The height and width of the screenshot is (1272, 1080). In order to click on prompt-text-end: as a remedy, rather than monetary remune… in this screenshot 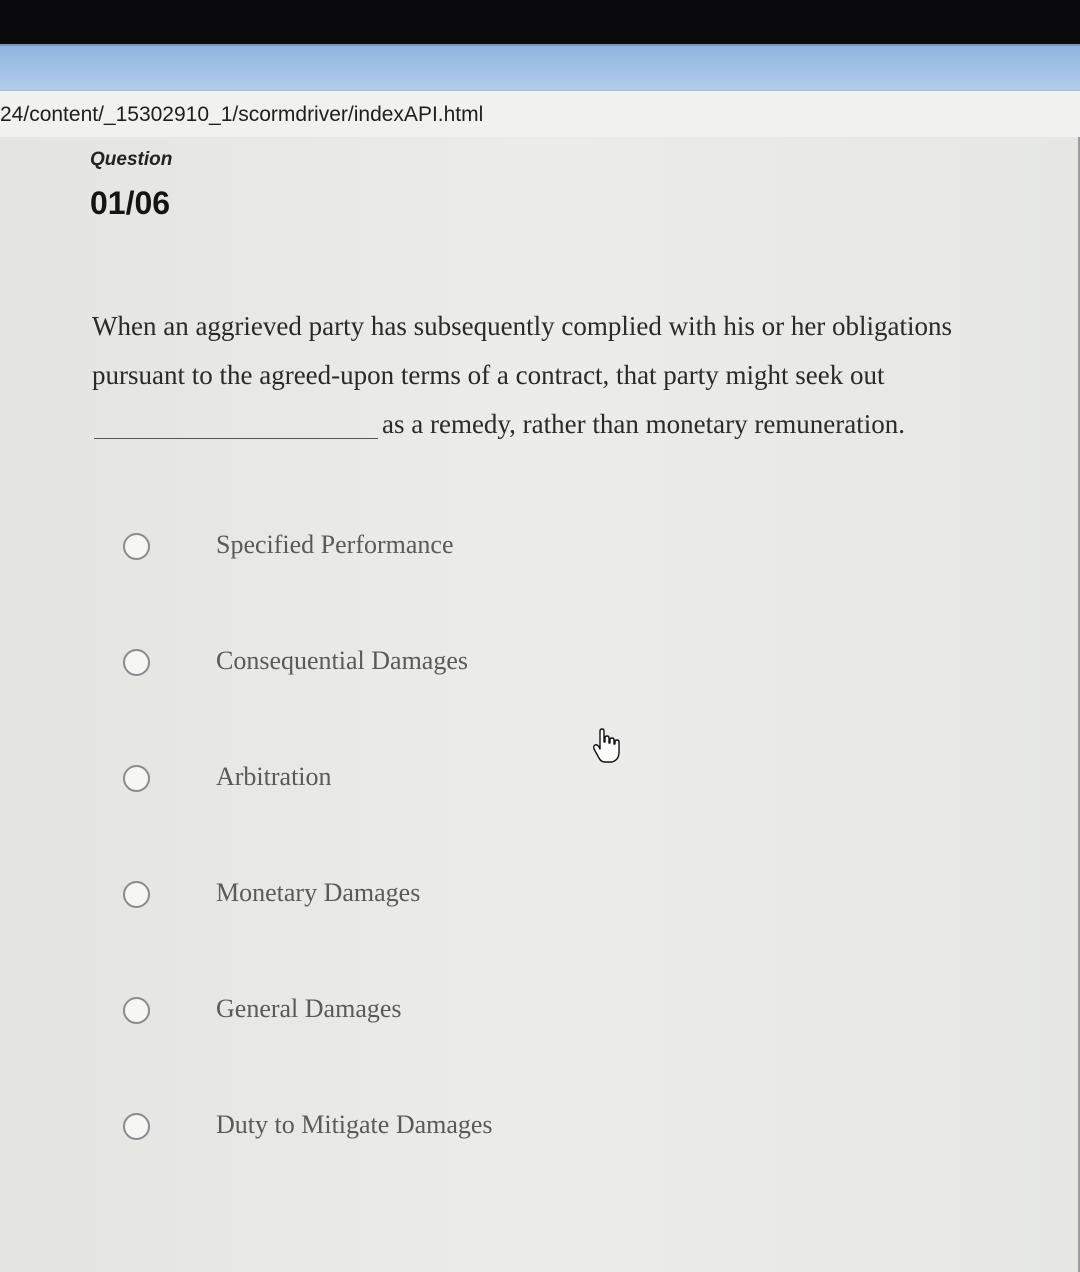, I will do `click(644, 424)`.